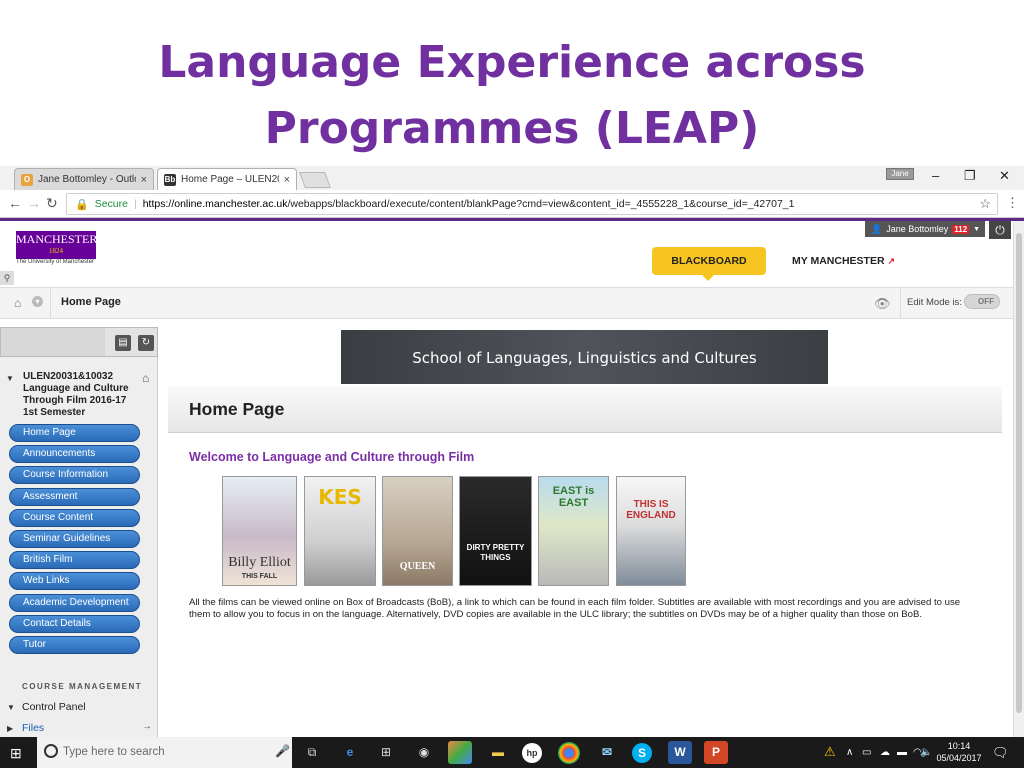 Image resolution: width=1024 pixels, height=768 pixels. I want to click on menu-item-home-page: Home Page, so click(74, 433).